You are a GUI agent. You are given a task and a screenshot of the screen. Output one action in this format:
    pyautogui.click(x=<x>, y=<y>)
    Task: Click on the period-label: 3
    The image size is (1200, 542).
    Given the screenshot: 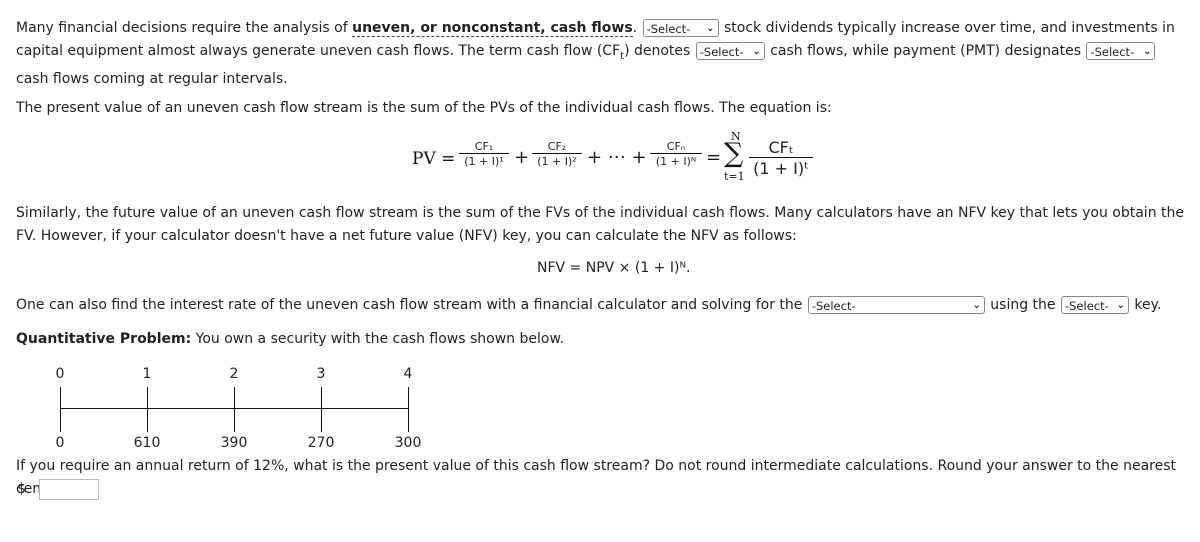 What is the action you would take?
    pyautogui.click(x=321, y=374)
    